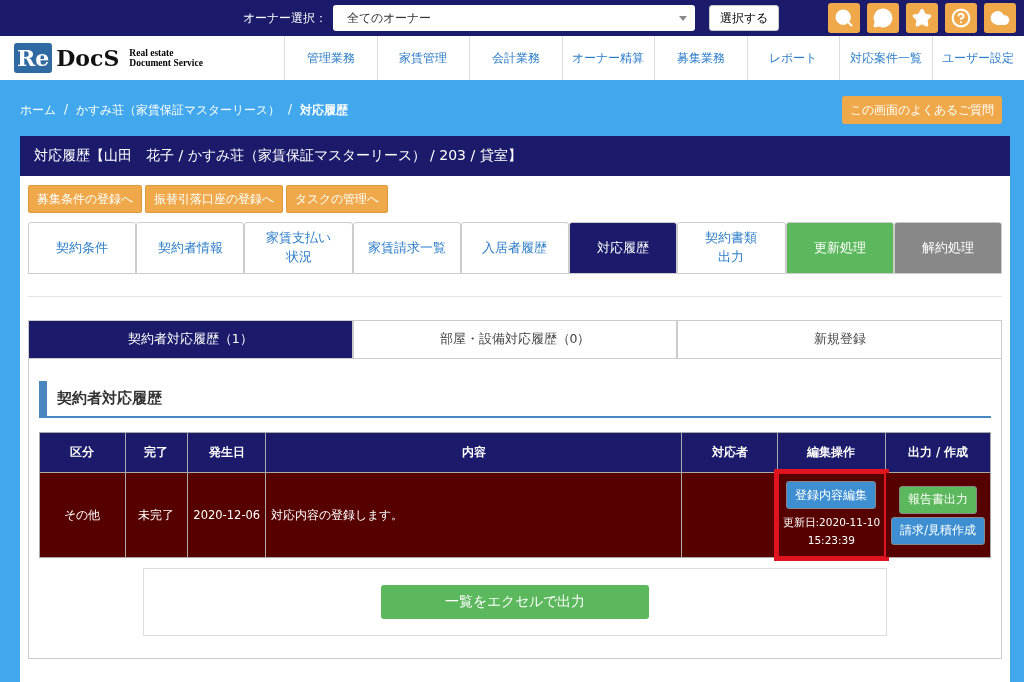 This screenshot has width=1024, height=682. Describe the element at coordinates (683, 18) in the screenshot. I see `caret-icon` at that location.